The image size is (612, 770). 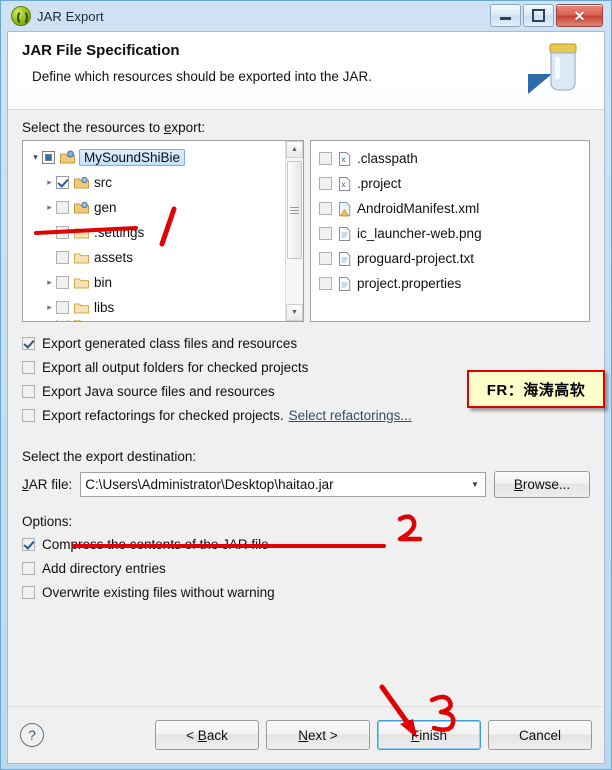 What do you see at coordinates (158, 391) in the screenshot?
I see `option-label: Export Java source files and resources` at bounding box center [158, 391].